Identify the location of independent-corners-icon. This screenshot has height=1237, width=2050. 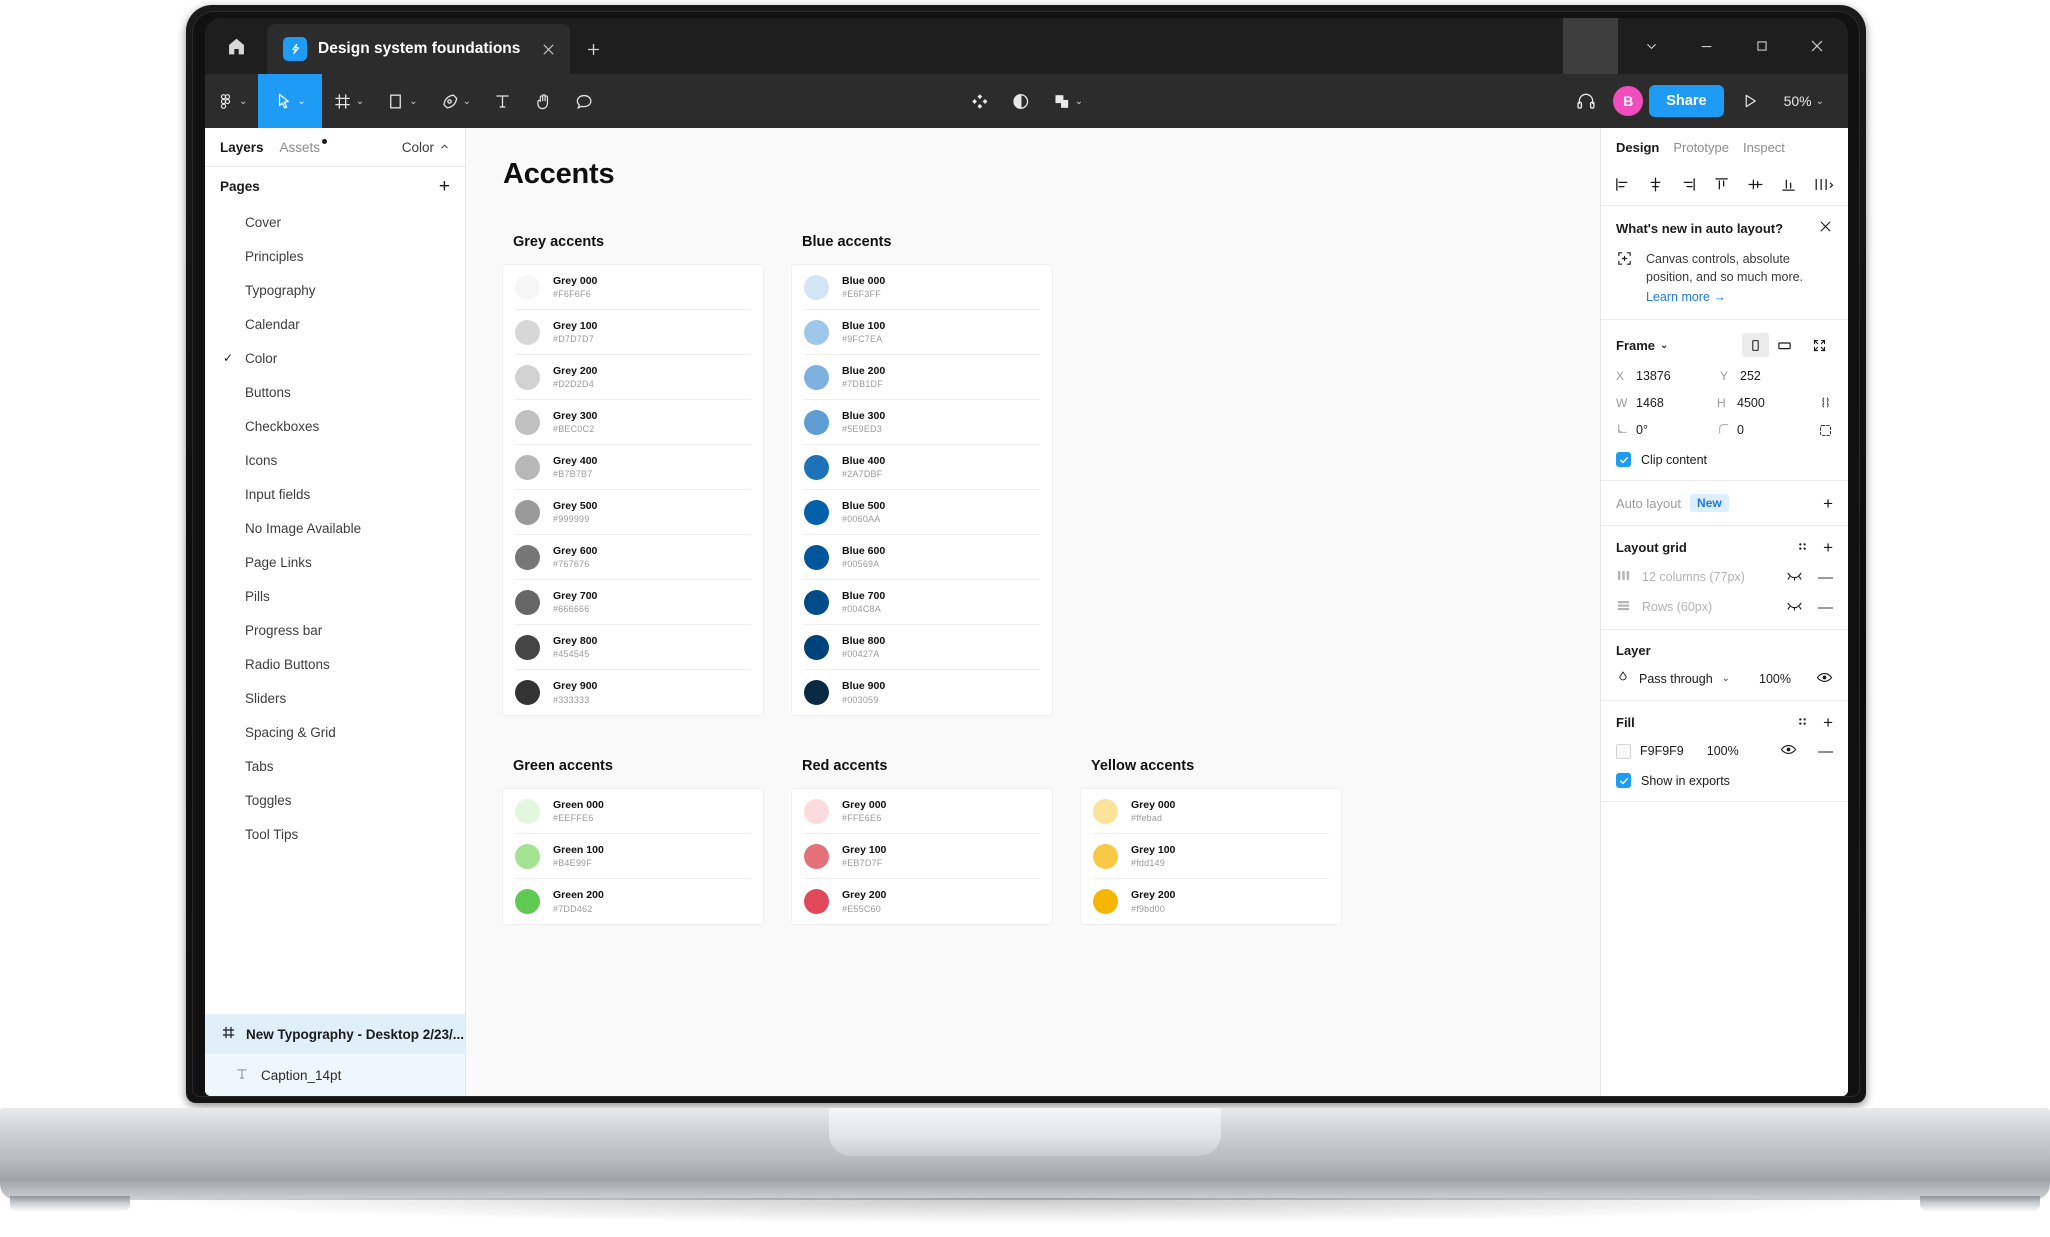
(1825, 430).